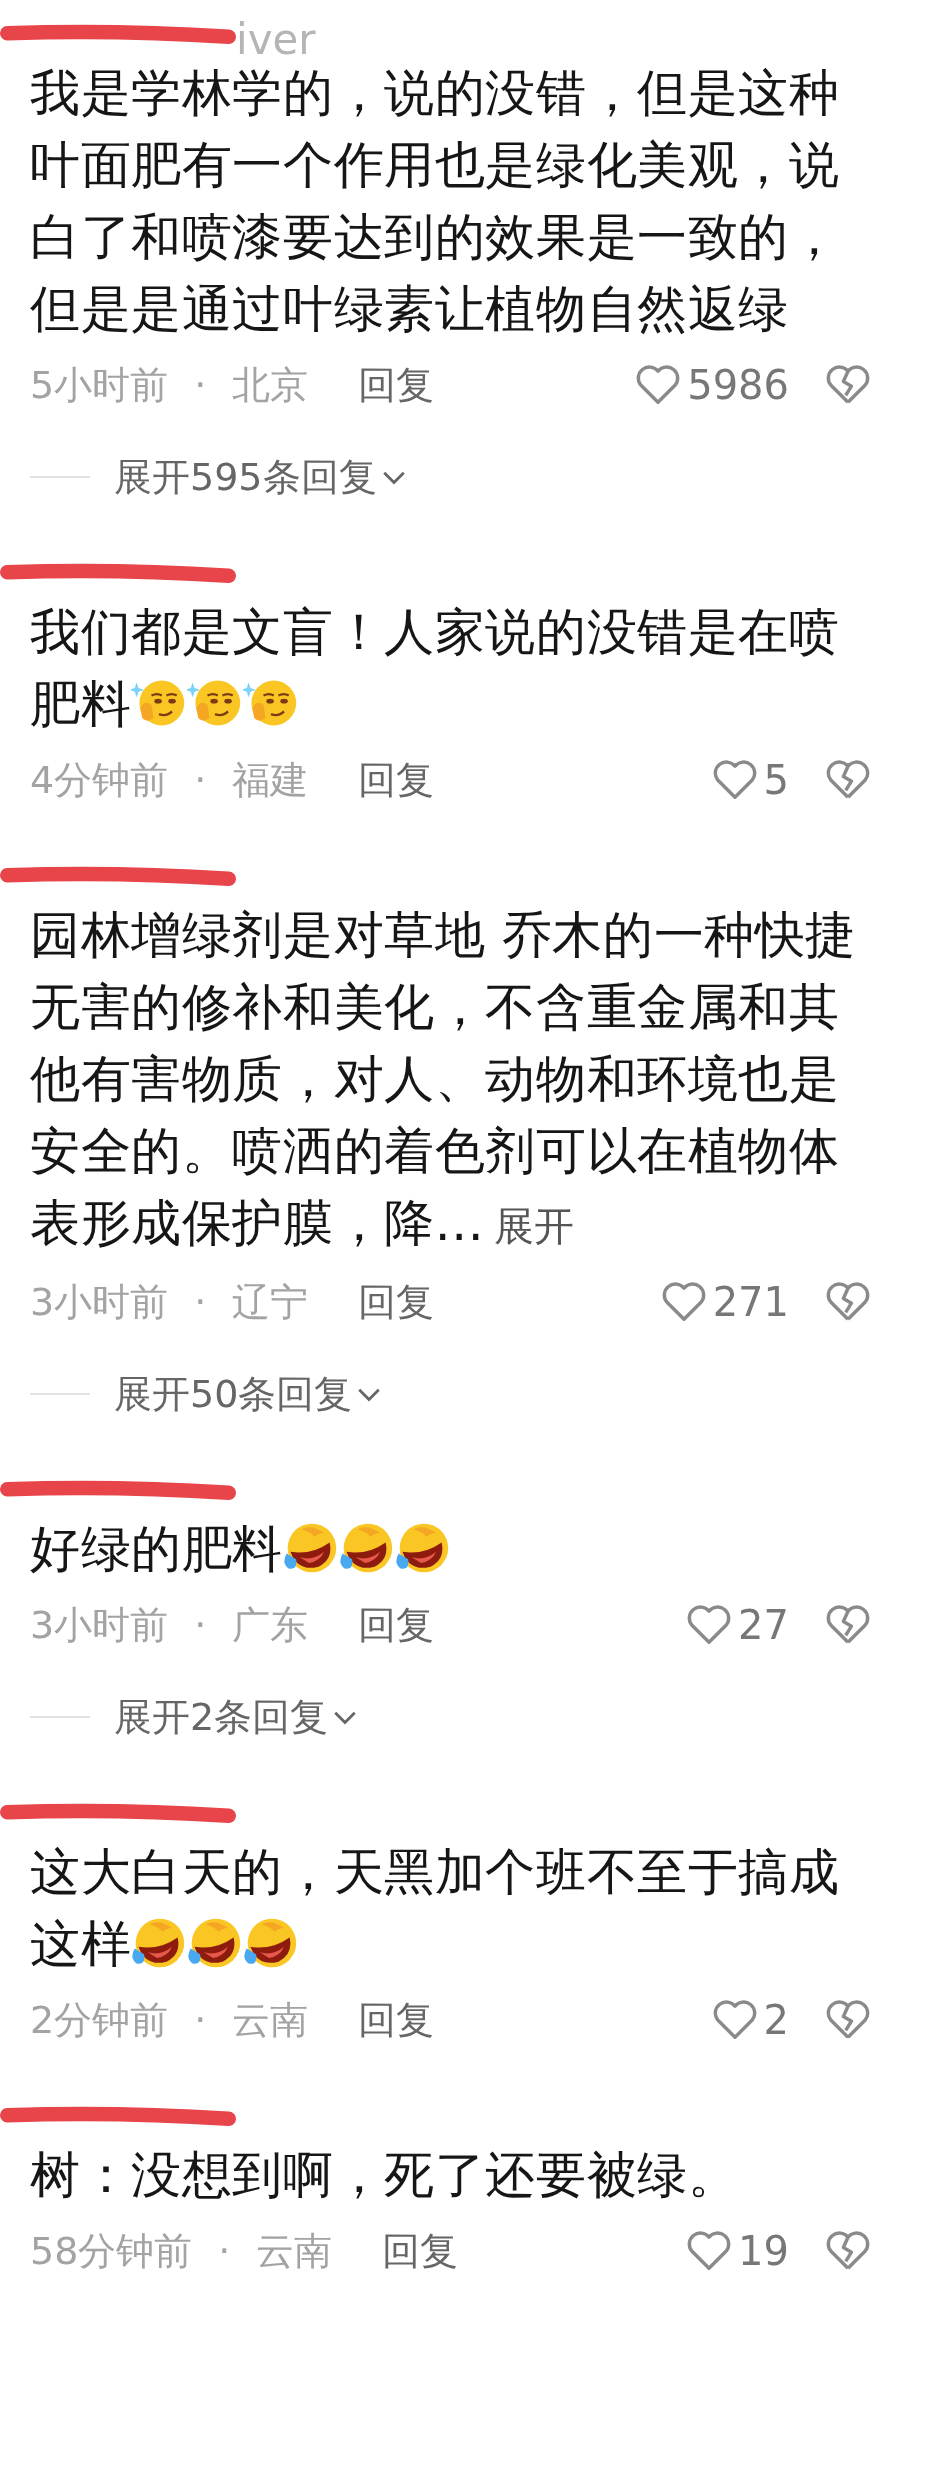 The image size is (927, 2477). What do you see at coordinates (738, 385) in the screenshot?
I see `like-count: 5986` at bounding box center [738, 385].